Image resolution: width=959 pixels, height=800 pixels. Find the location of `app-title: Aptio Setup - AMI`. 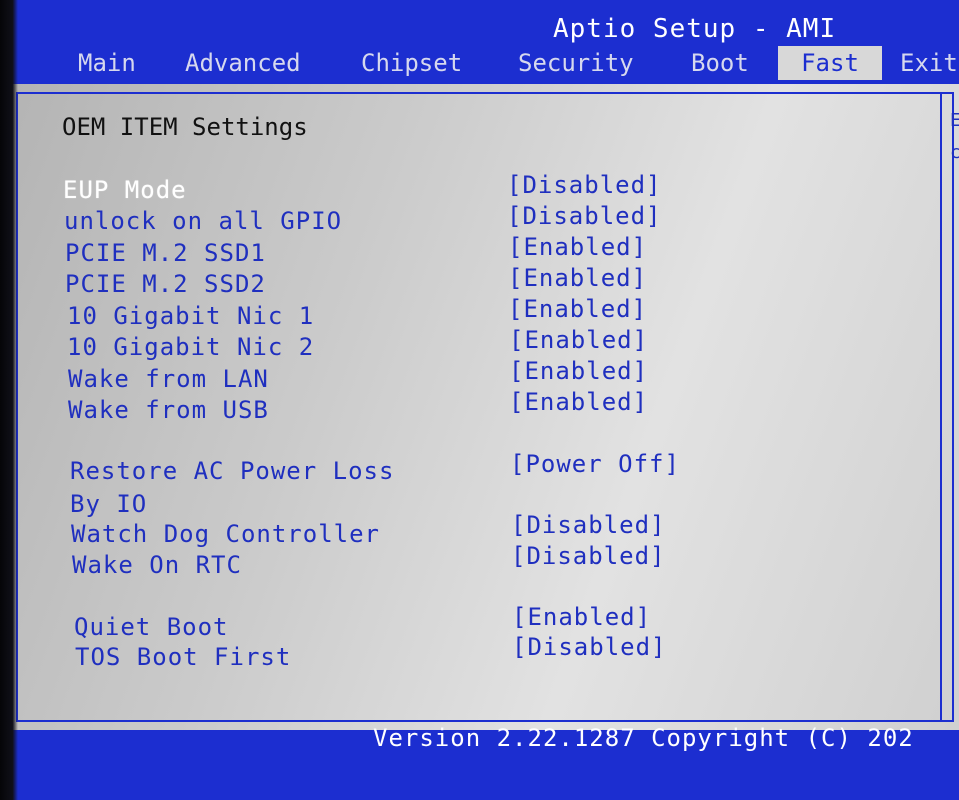

app-title: Aptio Setup - AMI is located at coordinates (695, 29).